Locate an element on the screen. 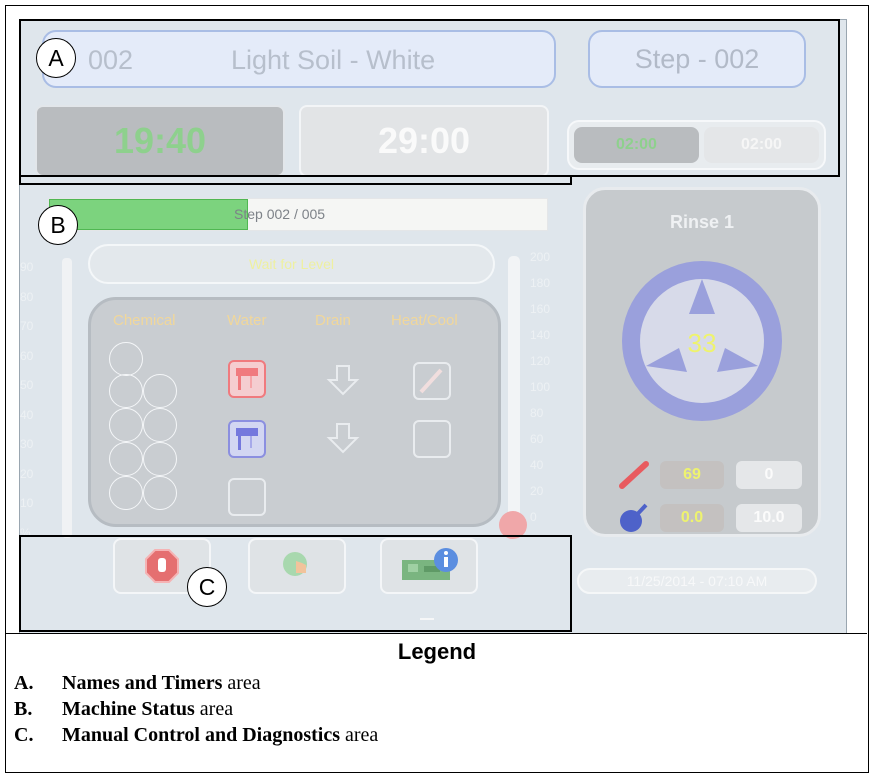 This screenshot has height=779, width=874. heat-icon is located at coordinates (432, 381).